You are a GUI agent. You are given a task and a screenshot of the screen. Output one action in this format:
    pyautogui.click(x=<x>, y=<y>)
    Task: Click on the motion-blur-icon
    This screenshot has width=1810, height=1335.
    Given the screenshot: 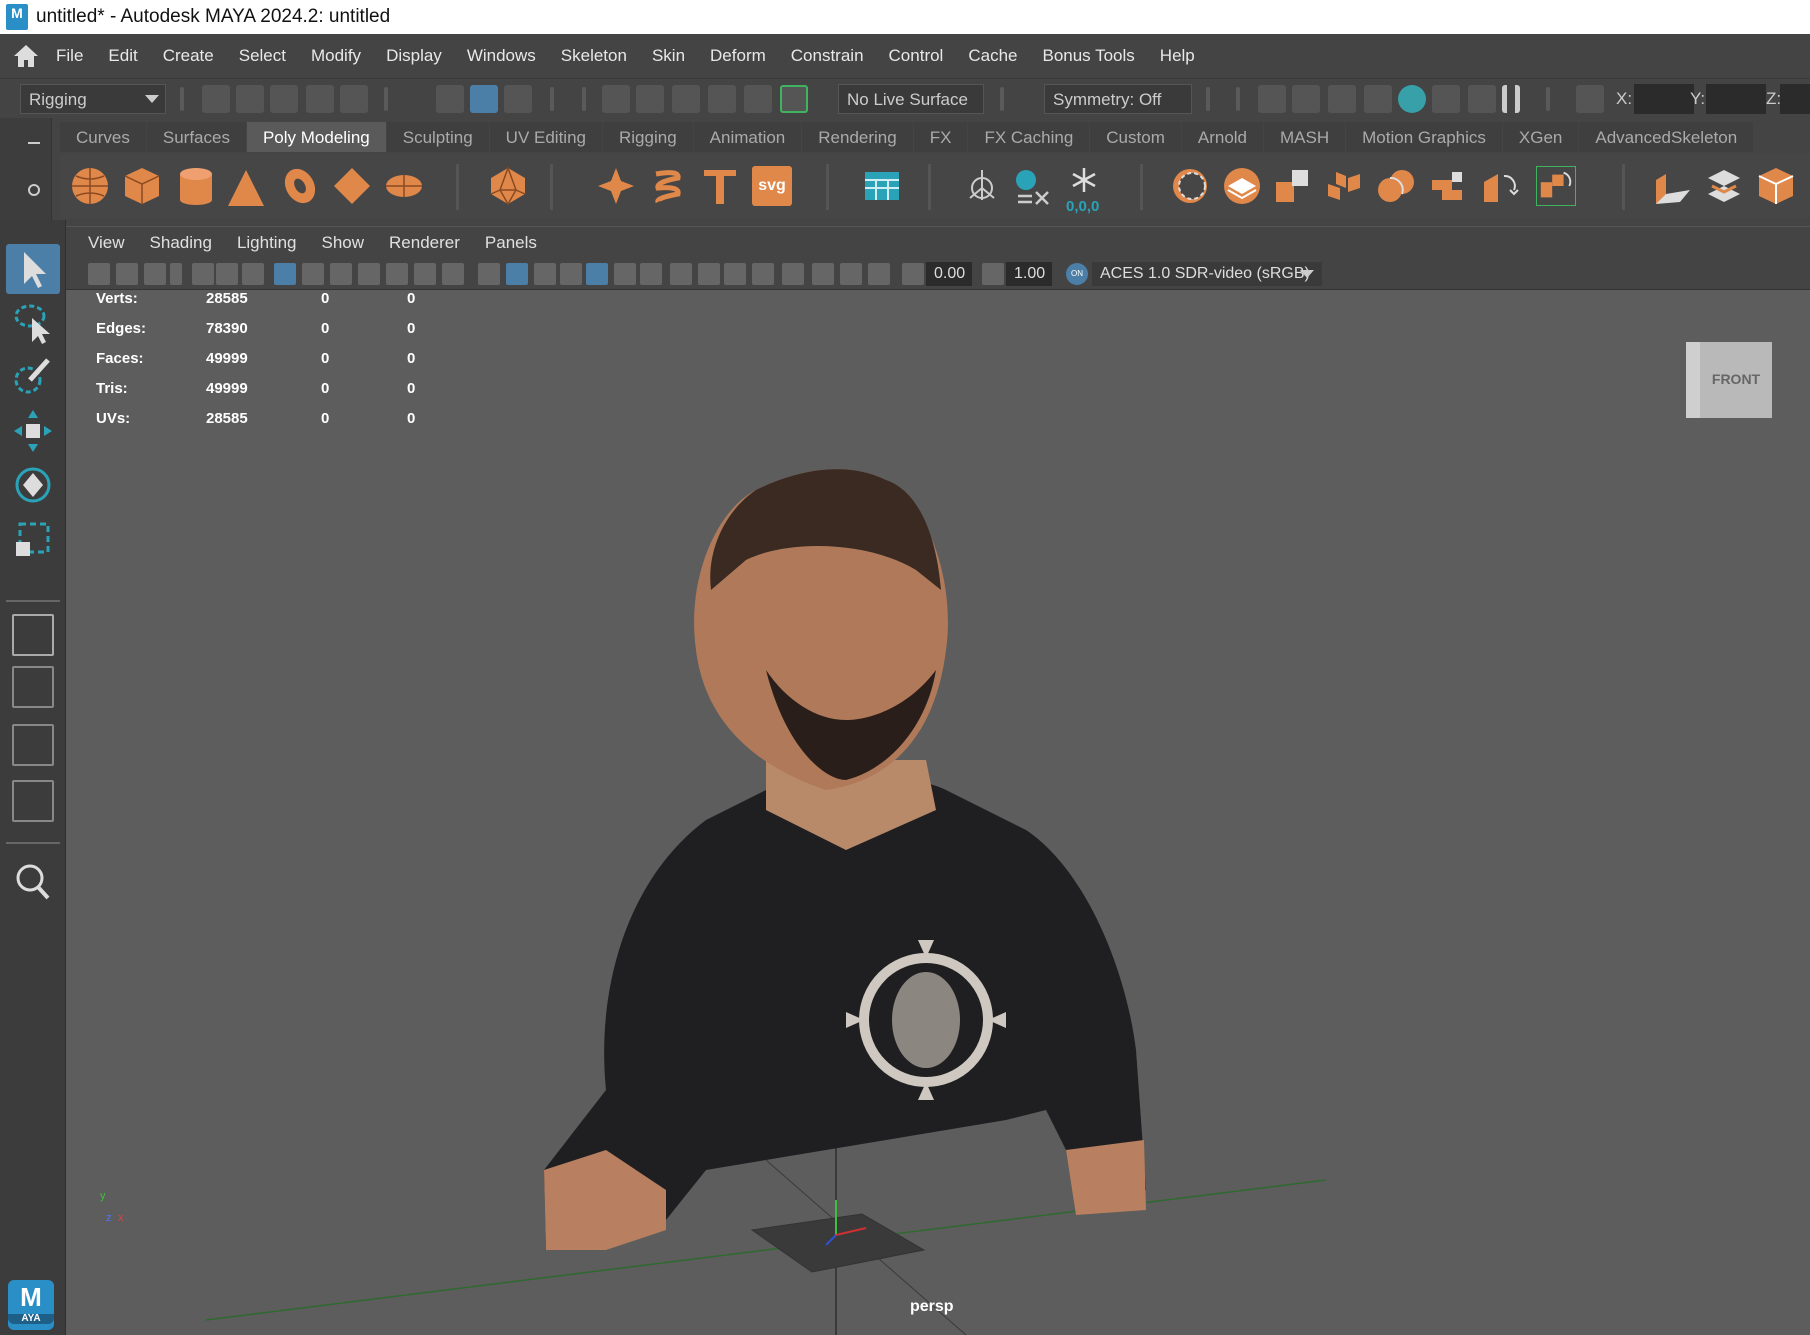 What is the action you would take?
    pyautogui.click(x=709, y=274)
    